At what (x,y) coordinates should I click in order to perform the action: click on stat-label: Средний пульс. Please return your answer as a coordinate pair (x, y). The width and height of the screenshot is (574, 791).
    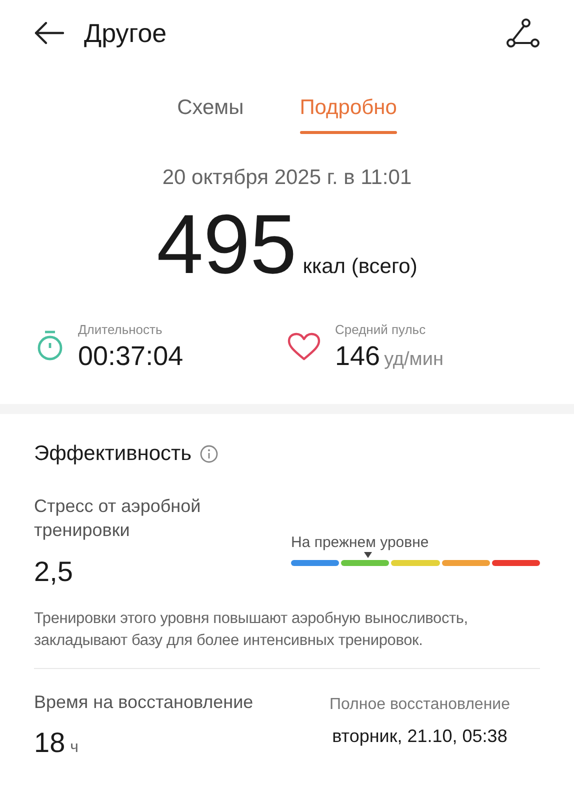
    Looking at the image, I should click on (381, 330).